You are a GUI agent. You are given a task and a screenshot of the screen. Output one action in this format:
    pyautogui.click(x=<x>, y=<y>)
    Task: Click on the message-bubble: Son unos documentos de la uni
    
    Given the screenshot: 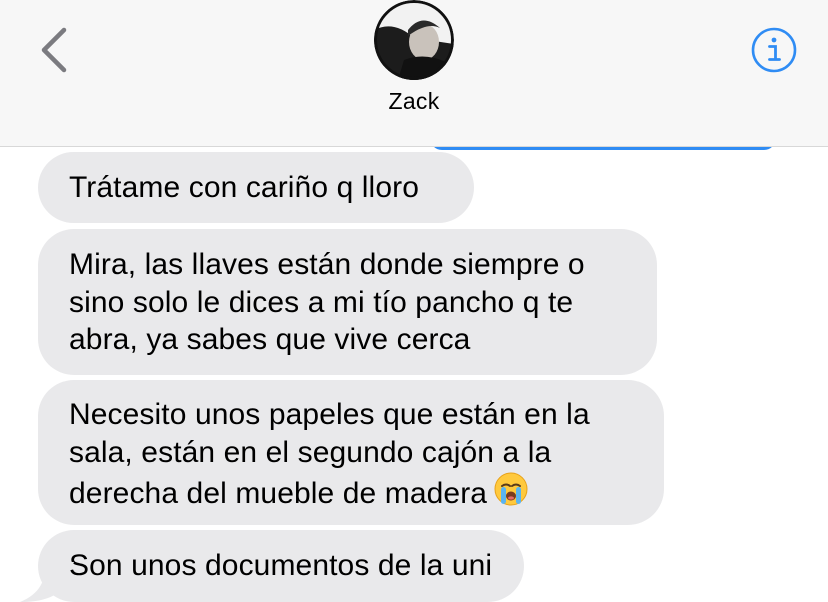 What is the action you would take?
    pyautogui.click(x=281, y=566)
    